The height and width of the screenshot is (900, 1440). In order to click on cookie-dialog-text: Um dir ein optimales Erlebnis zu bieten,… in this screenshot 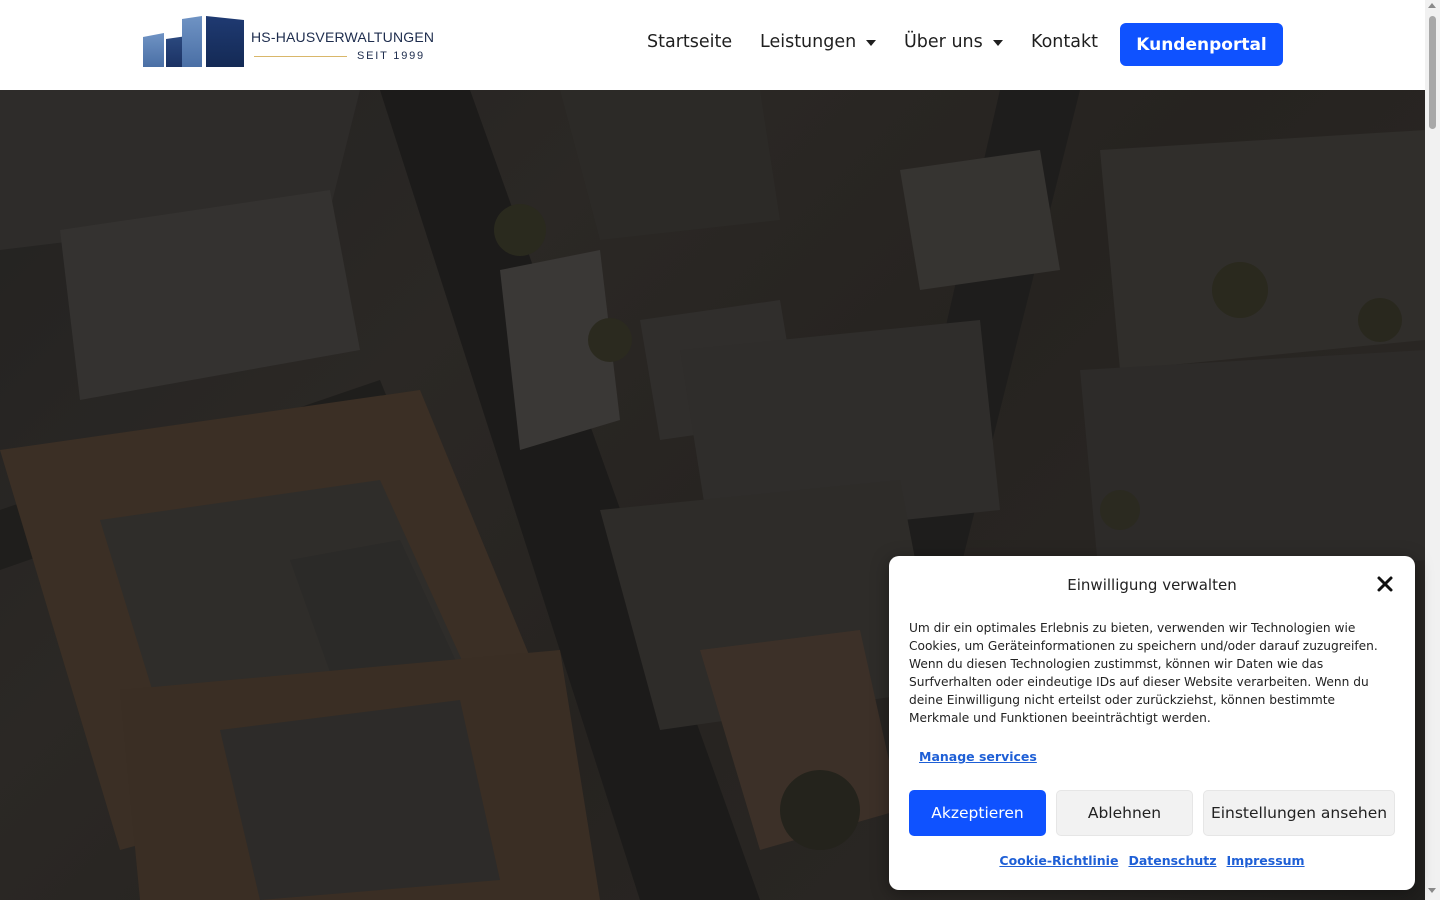, I will do `click(1143, 673)`.